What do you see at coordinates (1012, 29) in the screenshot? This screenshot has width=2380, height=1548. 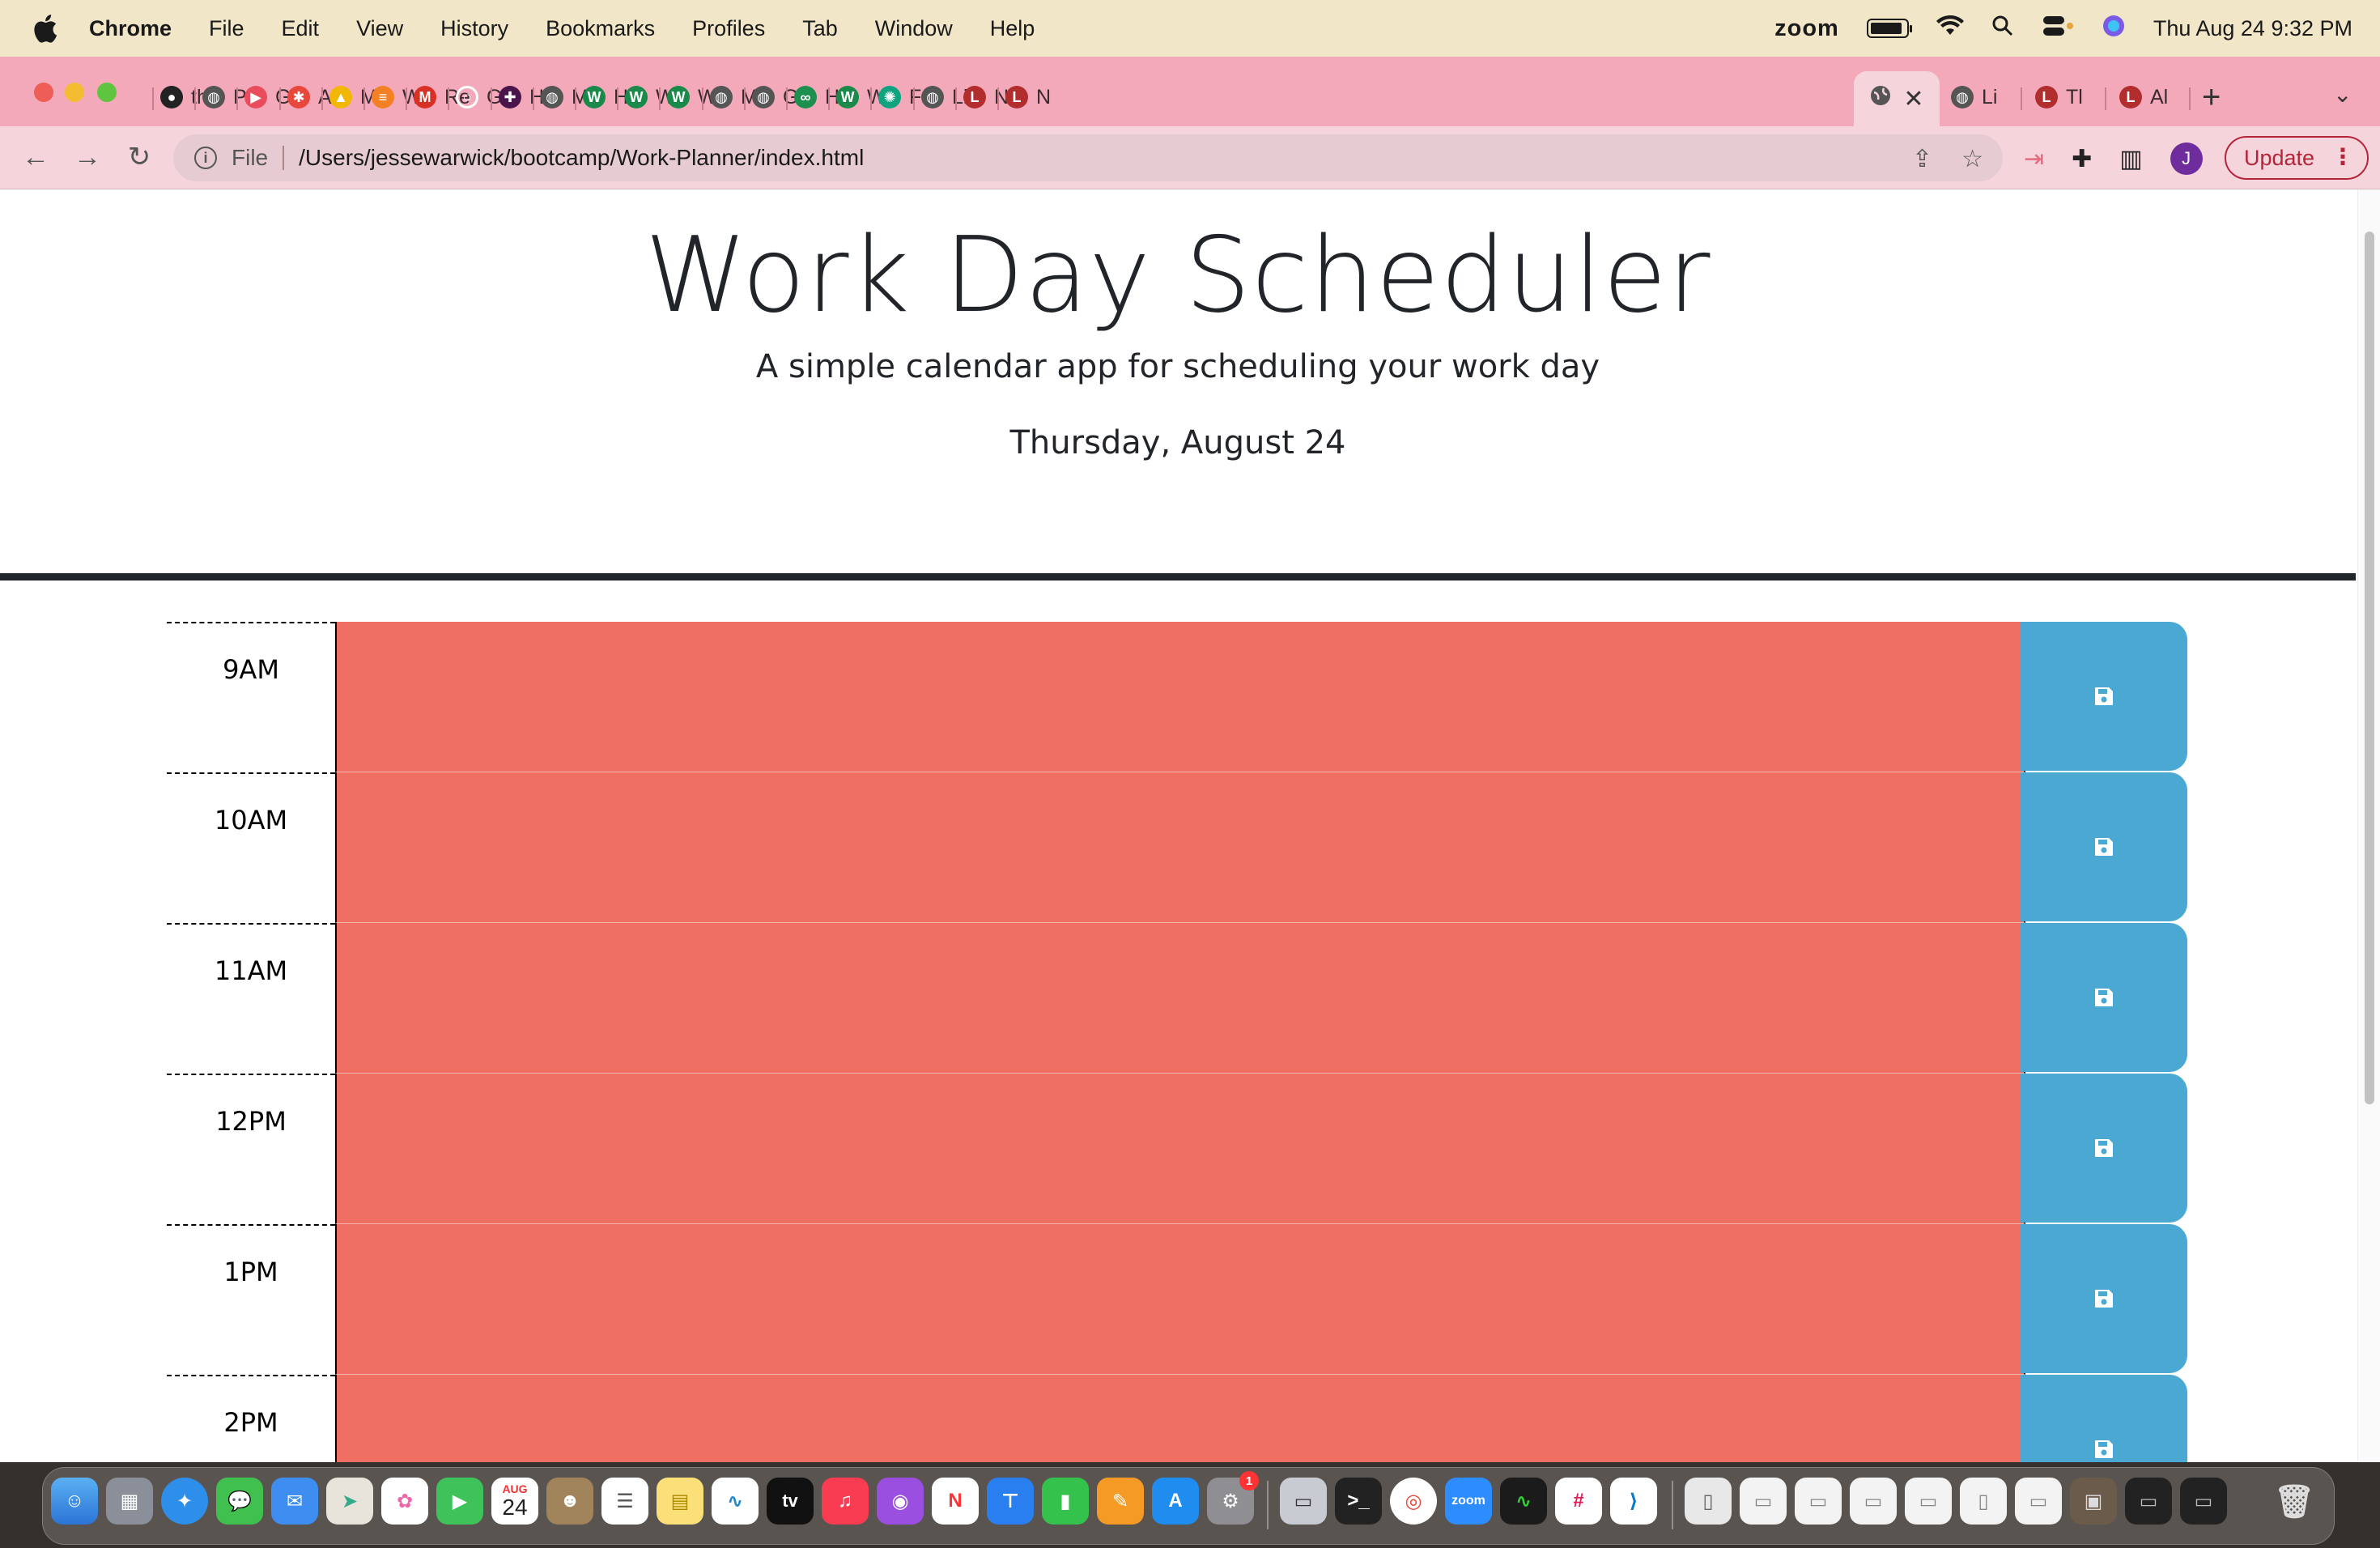 I see `menu-help: Help` at bounding box center [1012, 29].